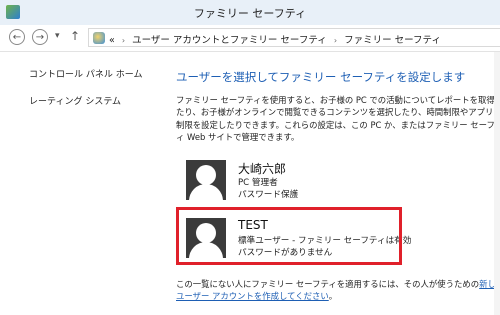  Describe the element at coordinates (85, 73) in the screenshot. I see `sidebar-item-control-panel-home: コントロール パネル ホーム` at that location.